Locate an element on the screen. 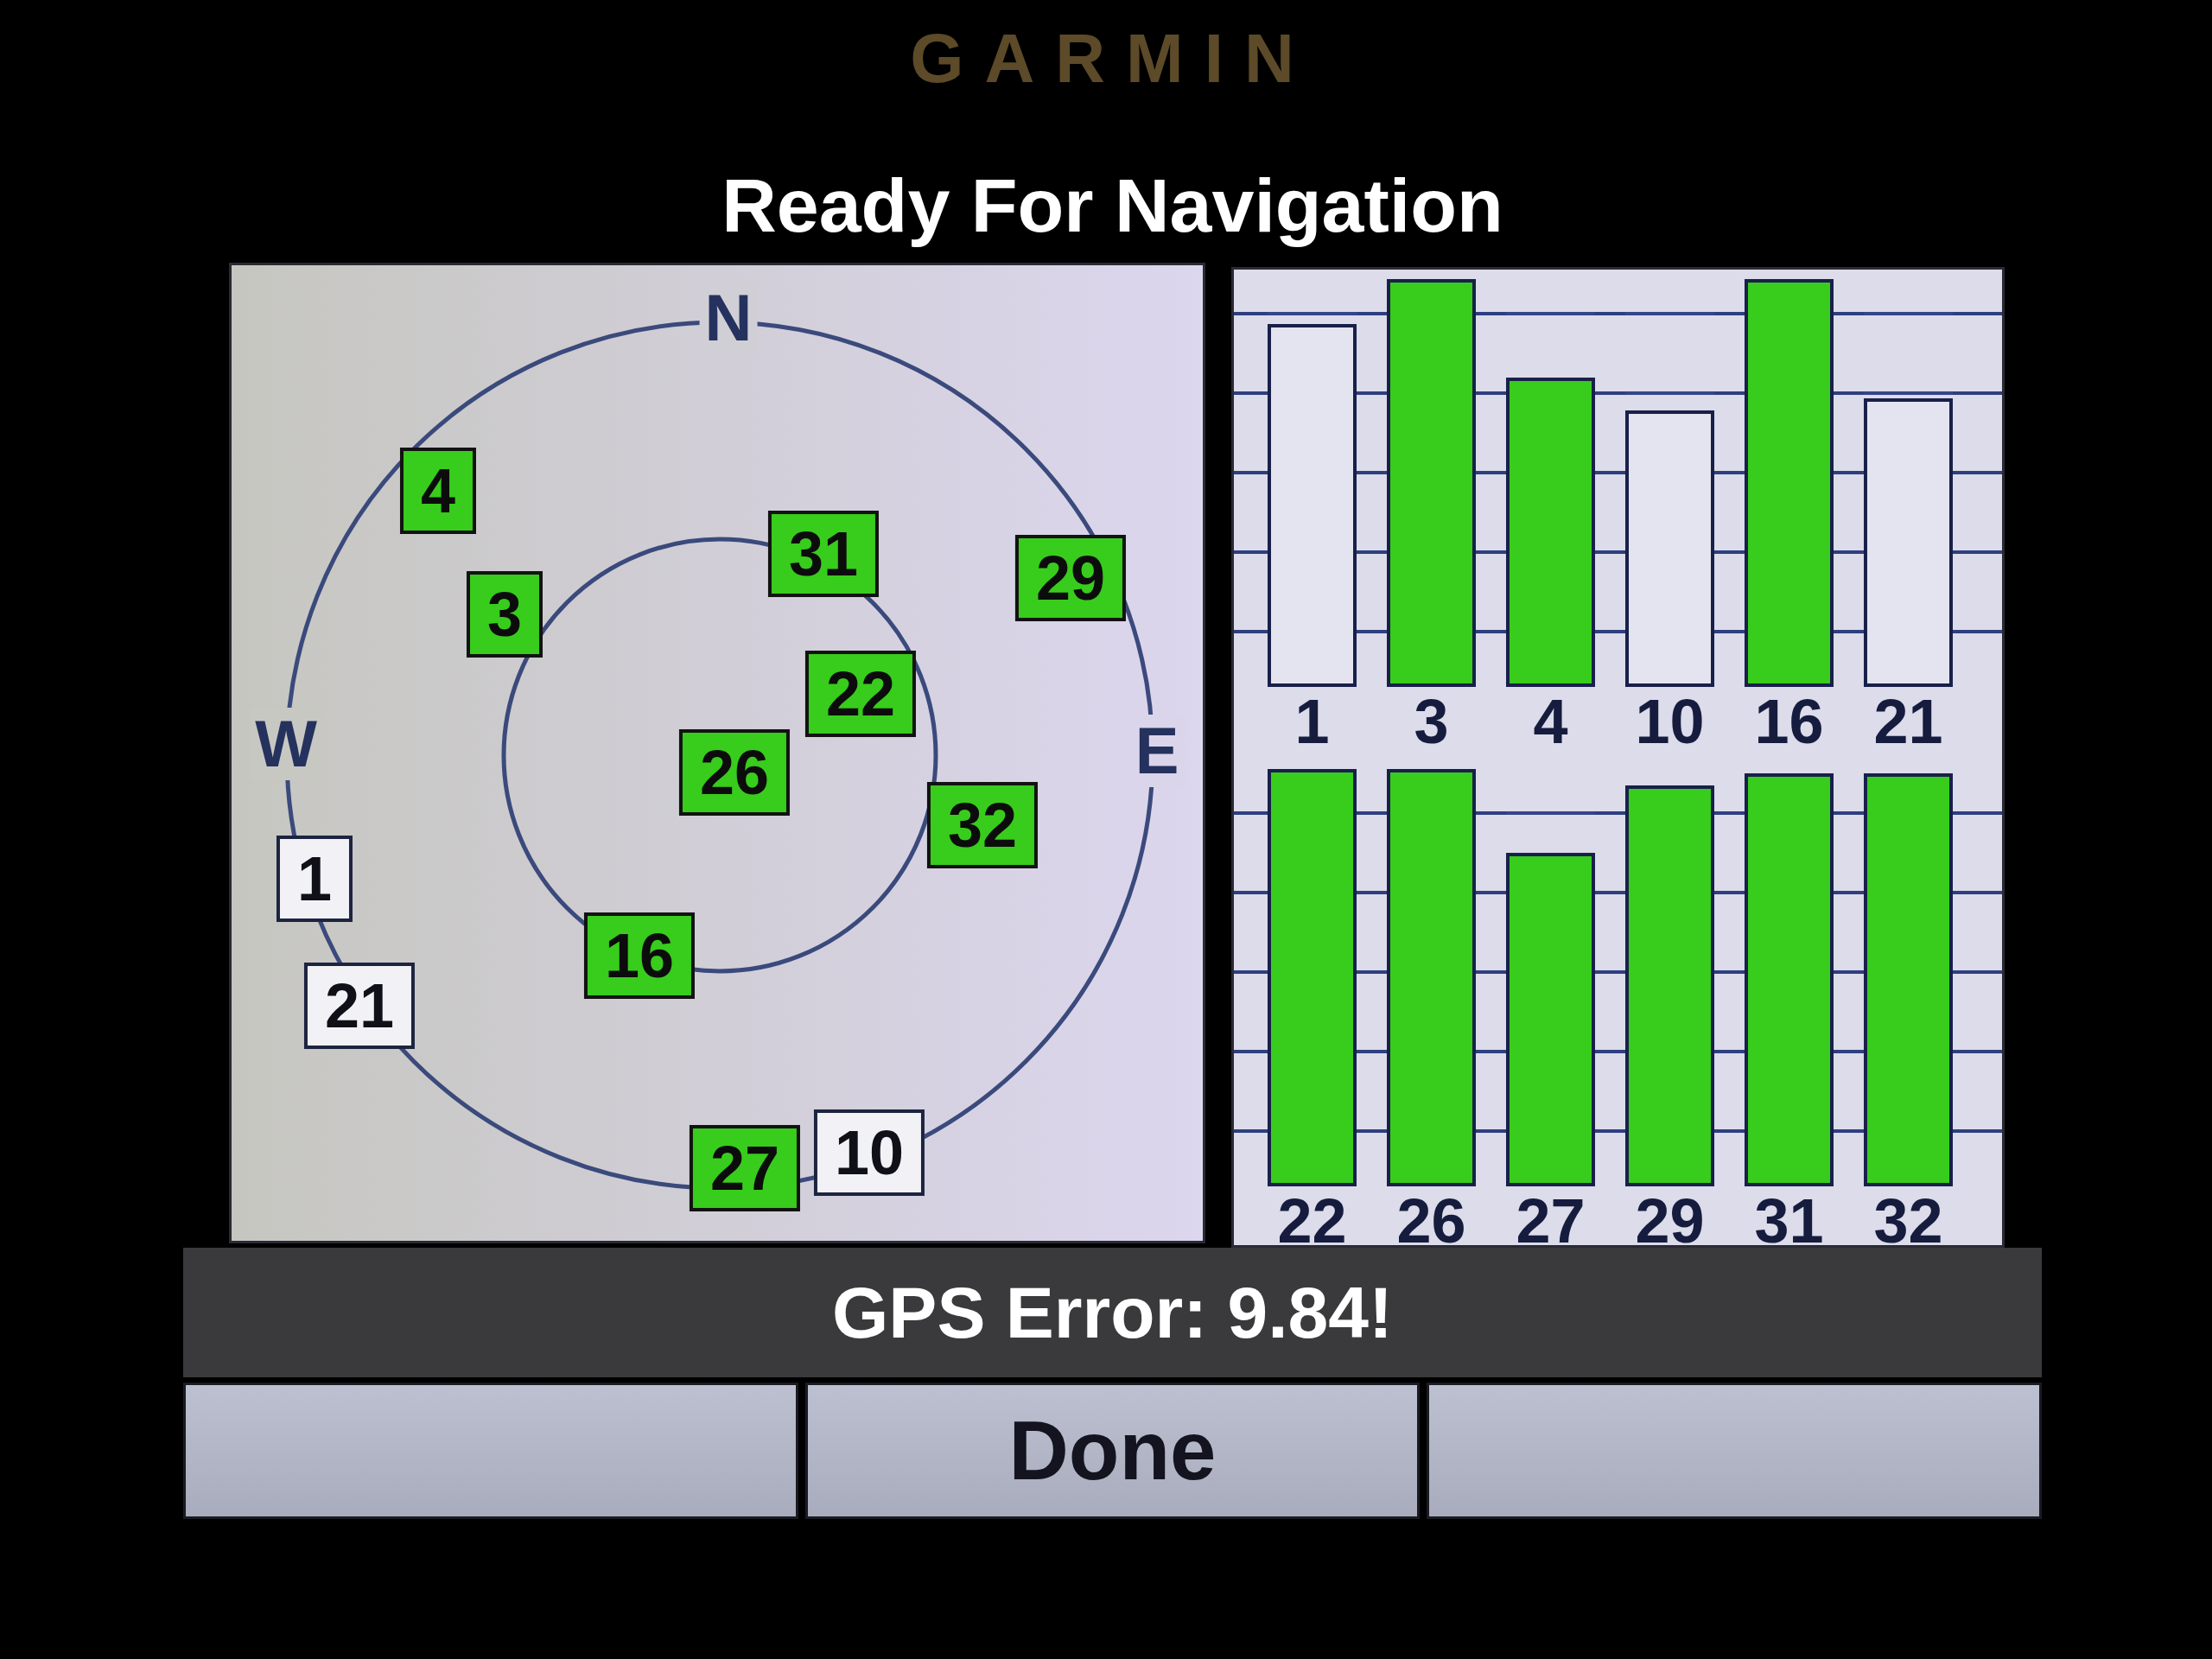 The width and height of the screenshot is (2212, 1659). satellite-marker: 31 is located at coordinates (823, 554).